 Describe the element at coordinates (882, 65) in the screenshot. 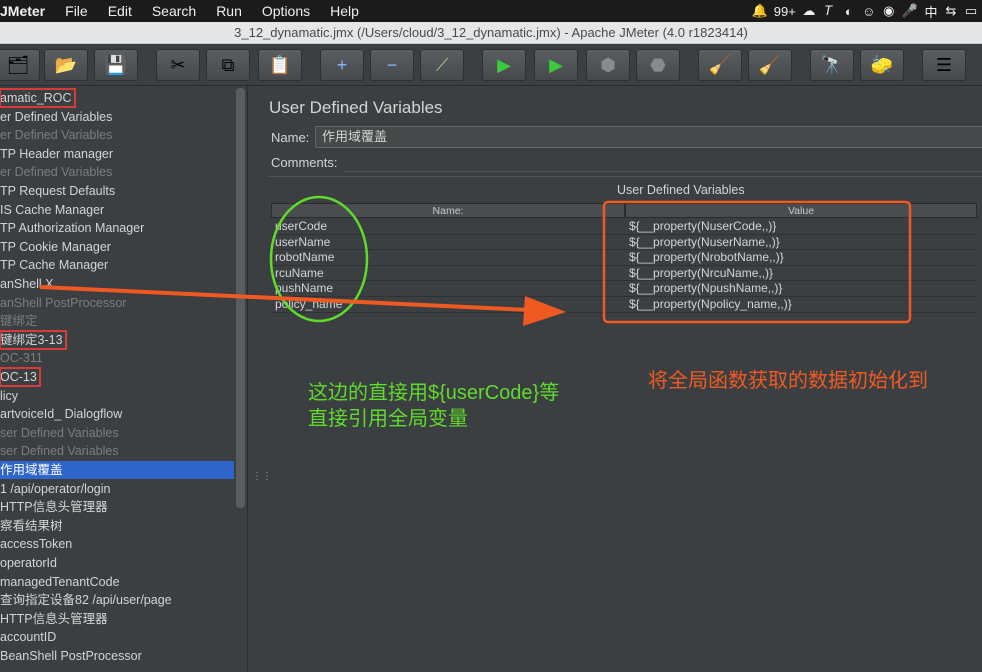

I see `reset-search-icon: 🧽` at that location.